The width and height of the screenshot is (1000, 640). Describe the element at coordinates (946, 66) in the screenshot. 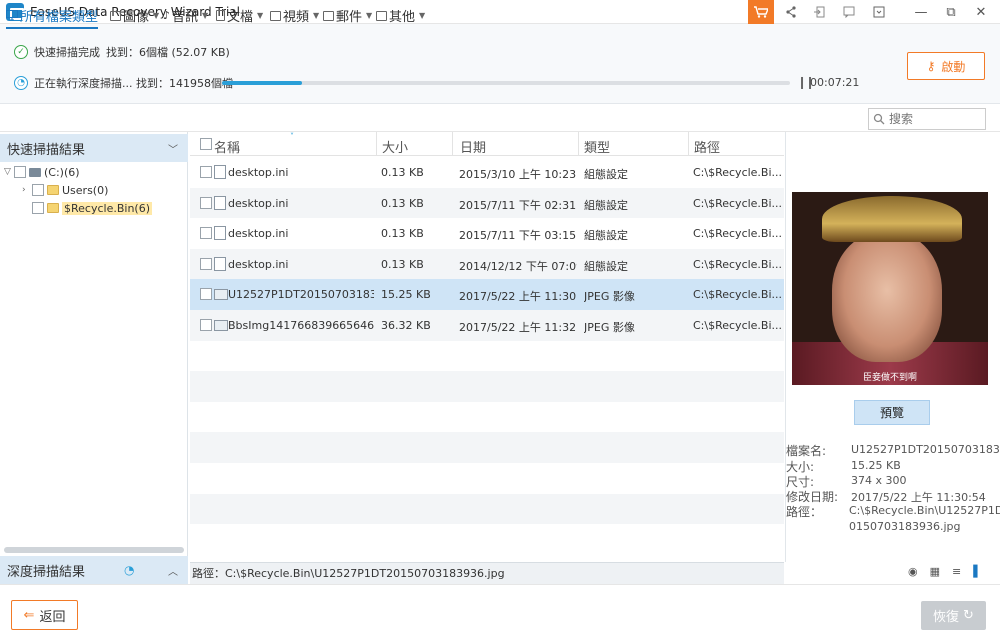

I see `start-button: ⚷ 啟動` at that location.